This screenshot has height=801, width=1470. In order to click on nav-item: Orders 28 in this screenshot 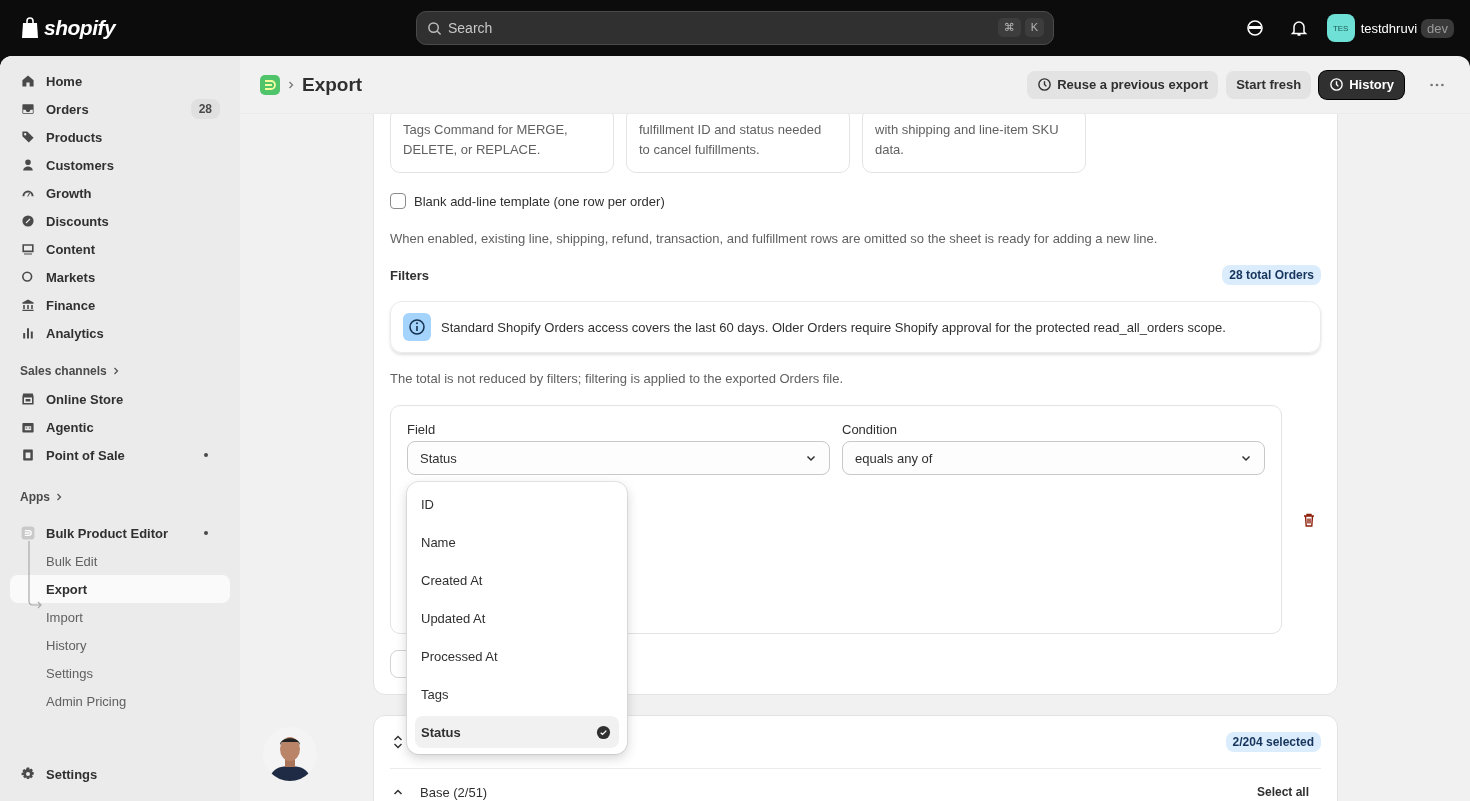, I will do `click(120, 109)`.